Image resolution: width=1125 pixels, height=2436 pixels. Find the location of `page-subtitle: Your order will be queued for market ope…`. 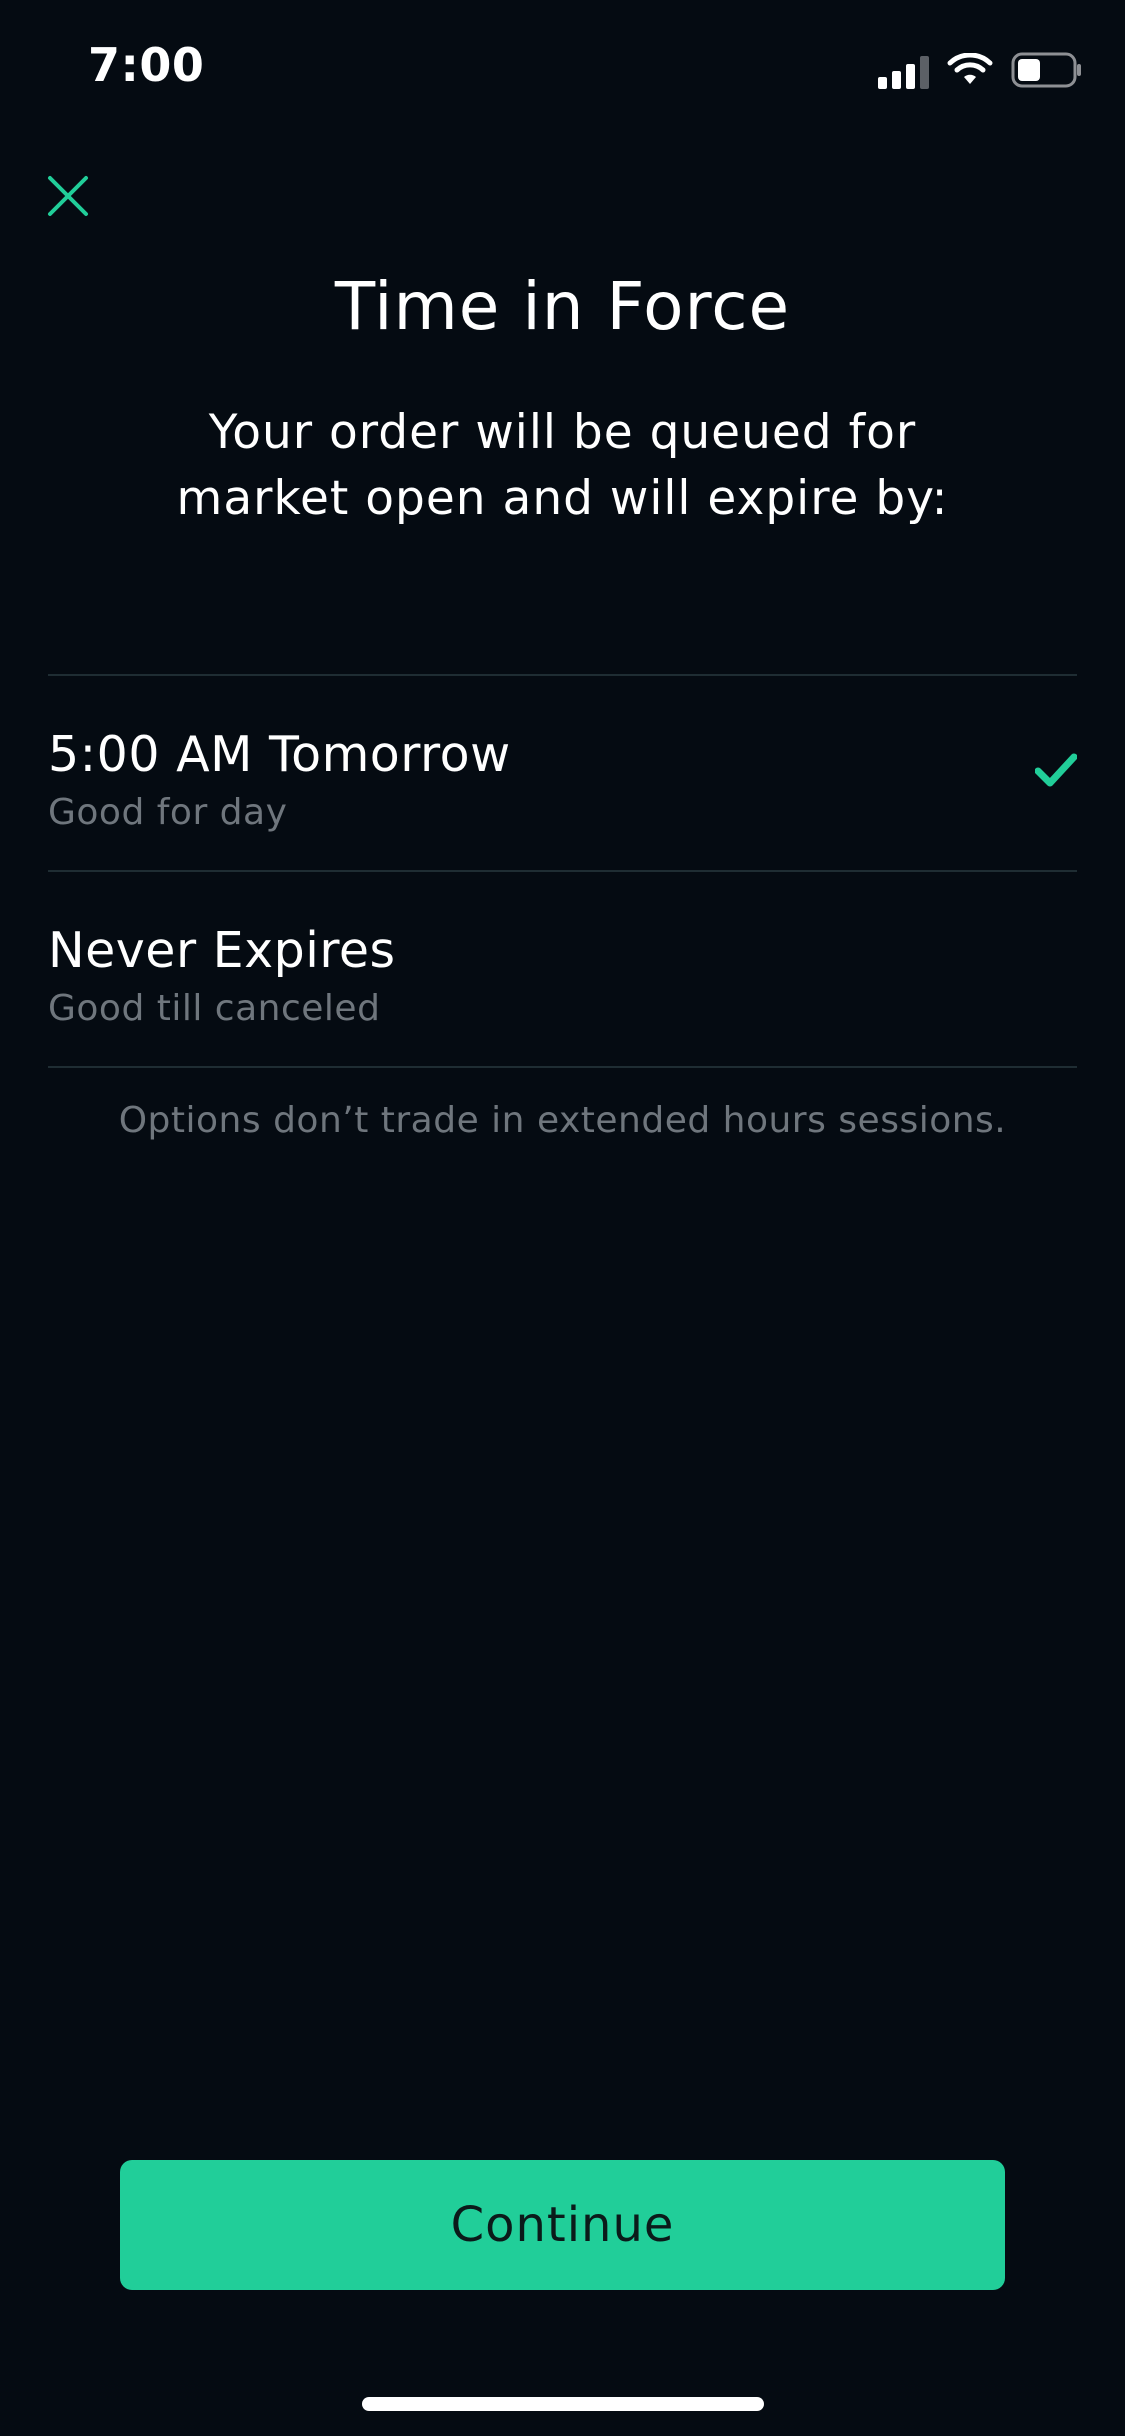

page-subtitle: Your order will be queued for market ope… is located at coordinates (562, 465).